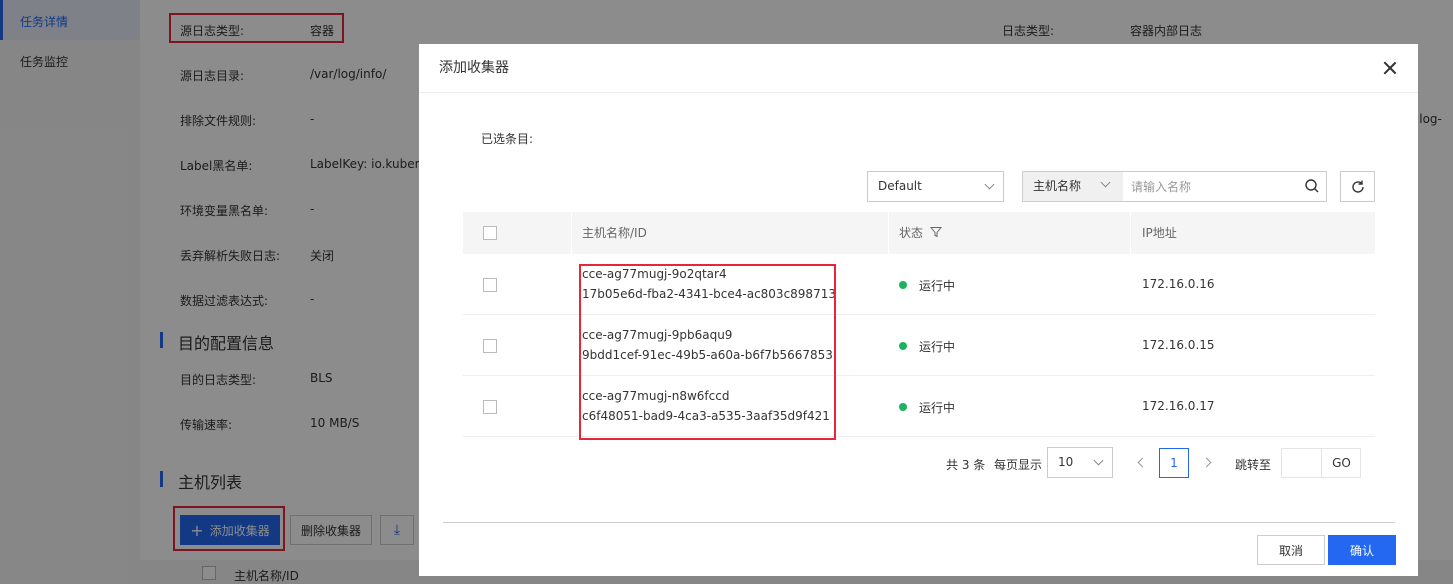 This screenshot has height=584, width=1453. Describe the element at coordinates (1018, 465) in the screenshot. I see `pager-per-page-label: 每页显示` at that location.